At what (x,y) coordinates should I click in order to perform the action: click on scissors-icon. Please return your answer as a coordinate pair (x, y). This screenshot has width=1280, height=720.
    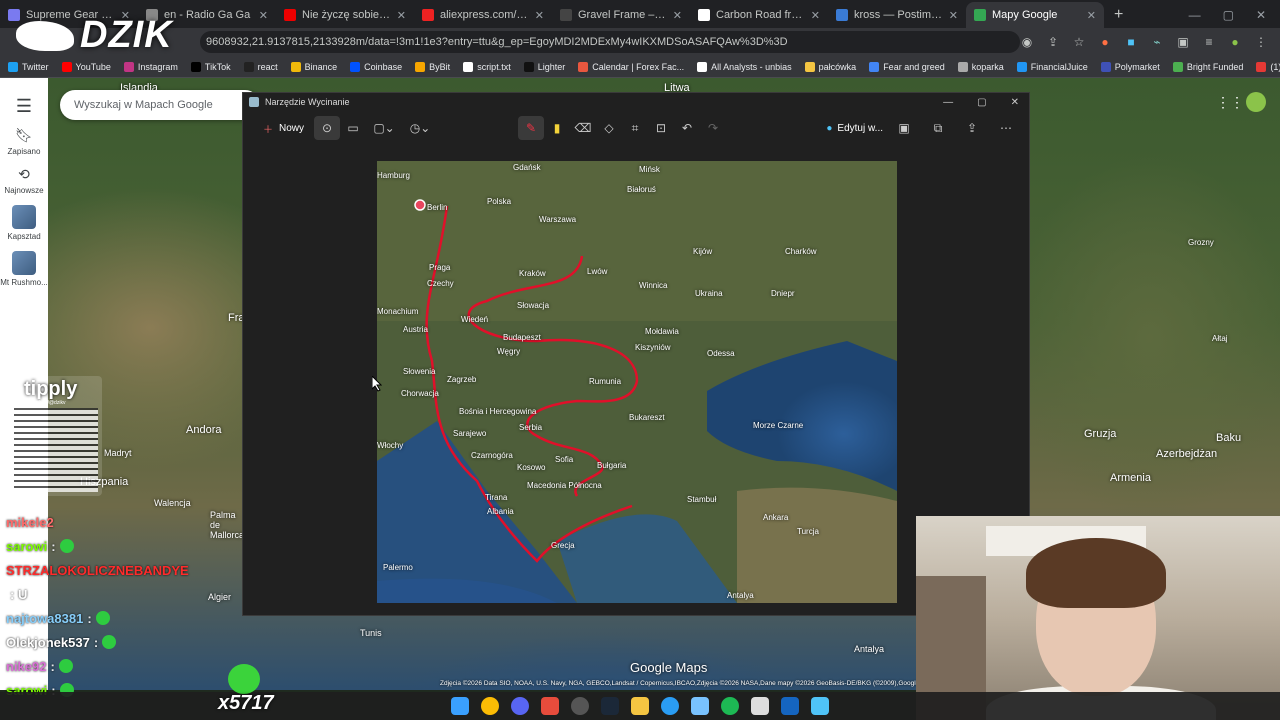
    Looking at the image, I should click on (254, 102).